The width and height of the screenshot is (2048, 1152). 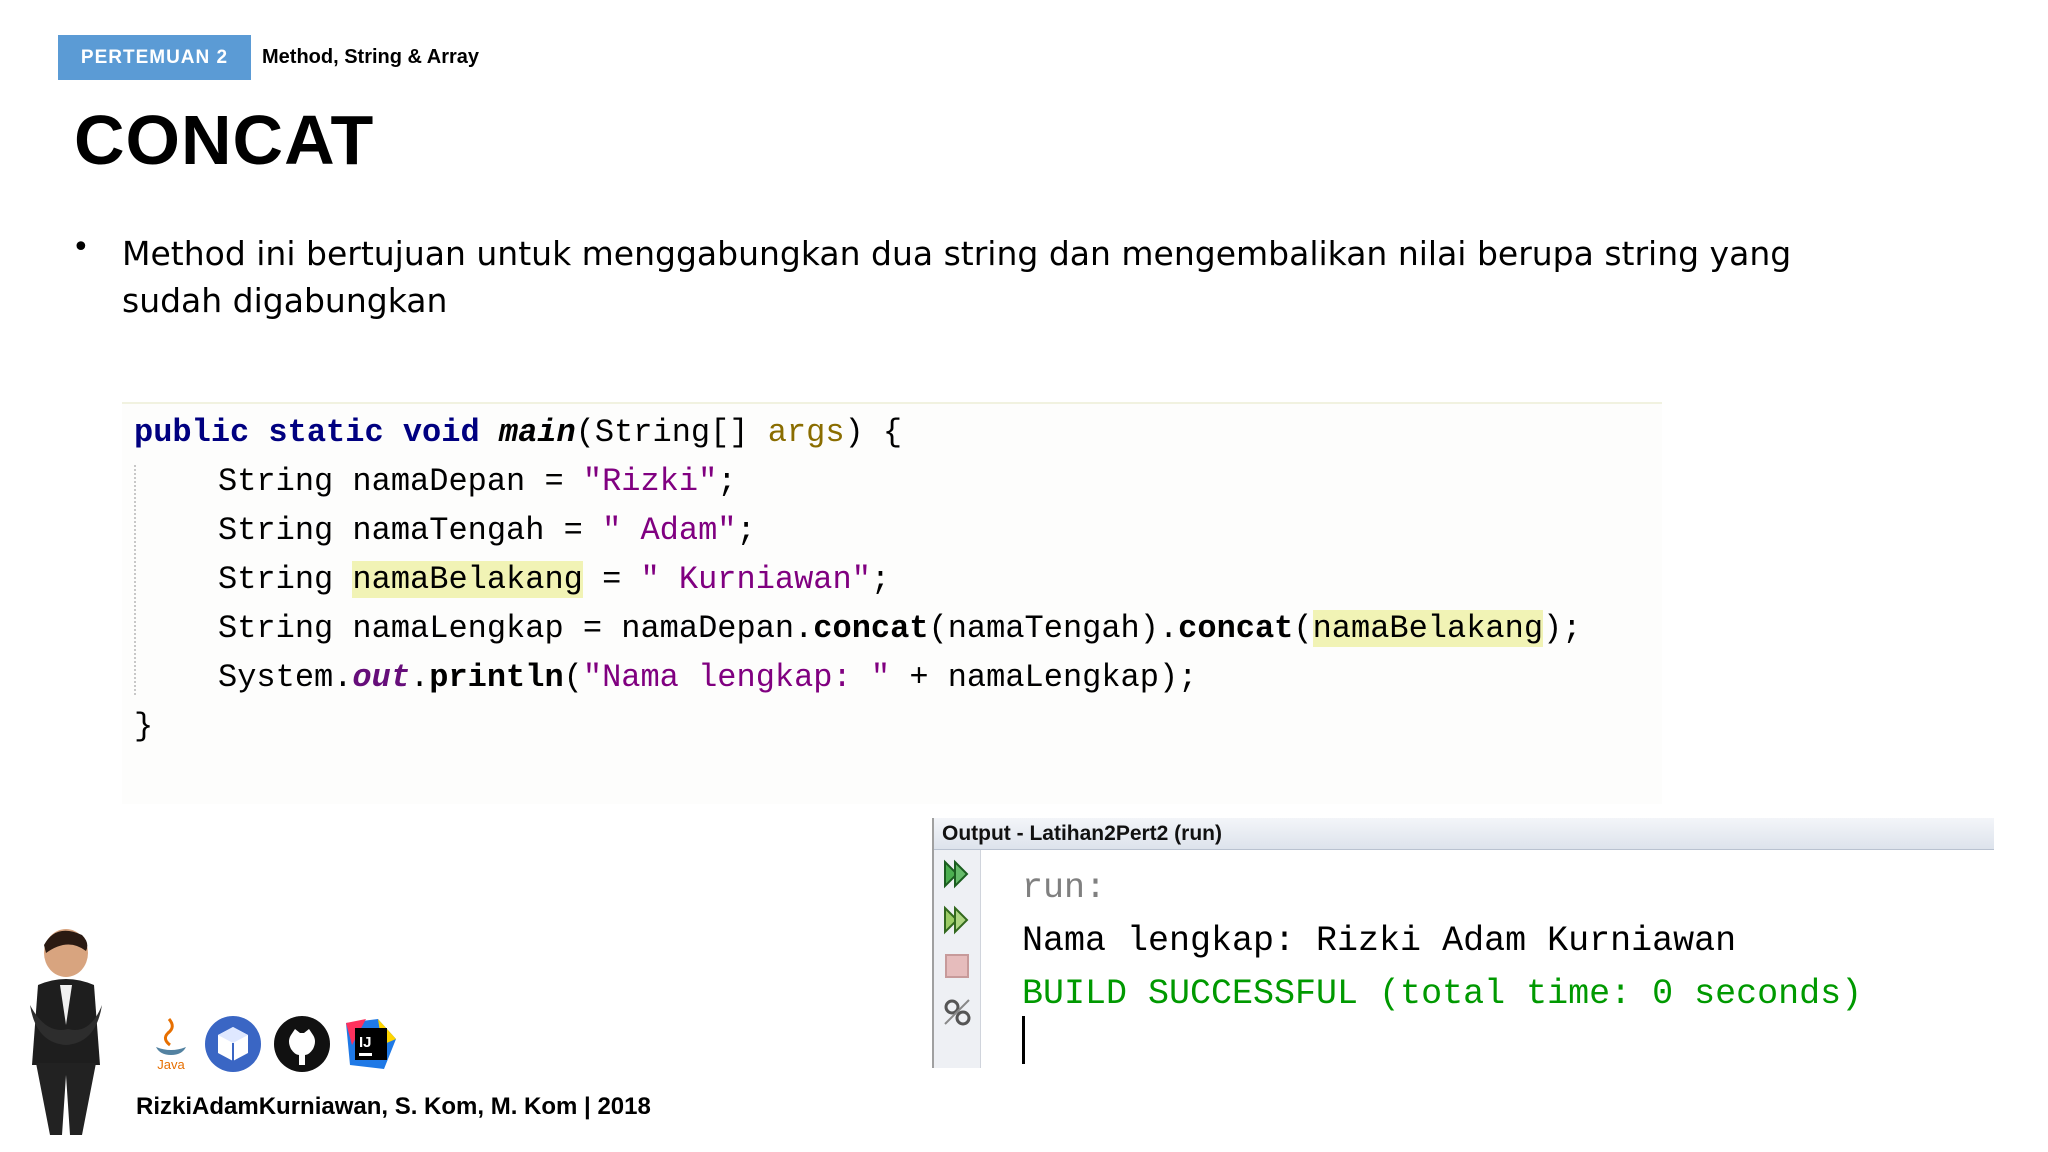 What do you see at coordinates (1442, 994) in the screenshot?
I see `output-line-build: BUILD SUCCESSFUL (total time: 0 seconds)` at bounding box center [1442, 994].